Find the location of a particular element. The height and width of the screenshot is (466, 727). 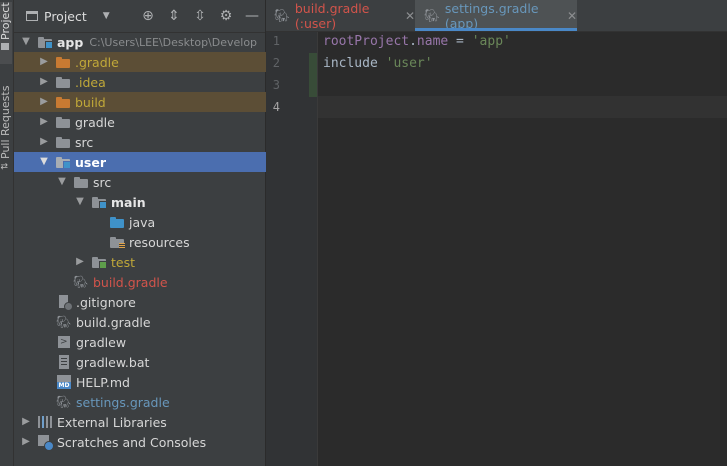

tree-item-label: .gitignore is located at coordinates (106, 302).